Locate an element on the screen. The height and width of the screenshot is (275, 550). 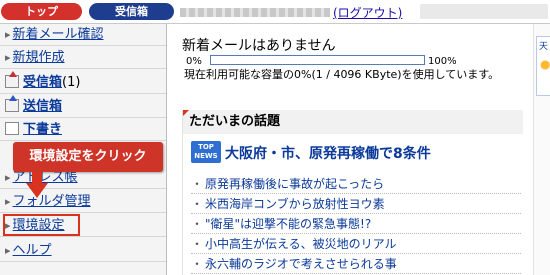
news-item: ・小中高生が伝える、被災地のリアル is located at coordinates (356, 244).